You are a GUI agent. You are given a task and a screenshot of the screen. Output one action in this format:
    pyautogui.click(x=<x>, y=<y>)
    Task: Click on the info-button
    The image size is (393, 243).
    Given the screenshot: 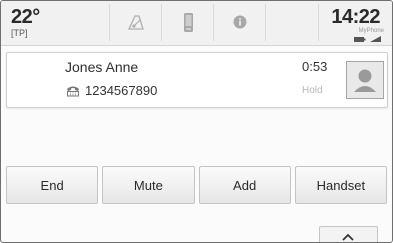 What is the action you would take?
    pyautogui.click(x=239, y=22)
    